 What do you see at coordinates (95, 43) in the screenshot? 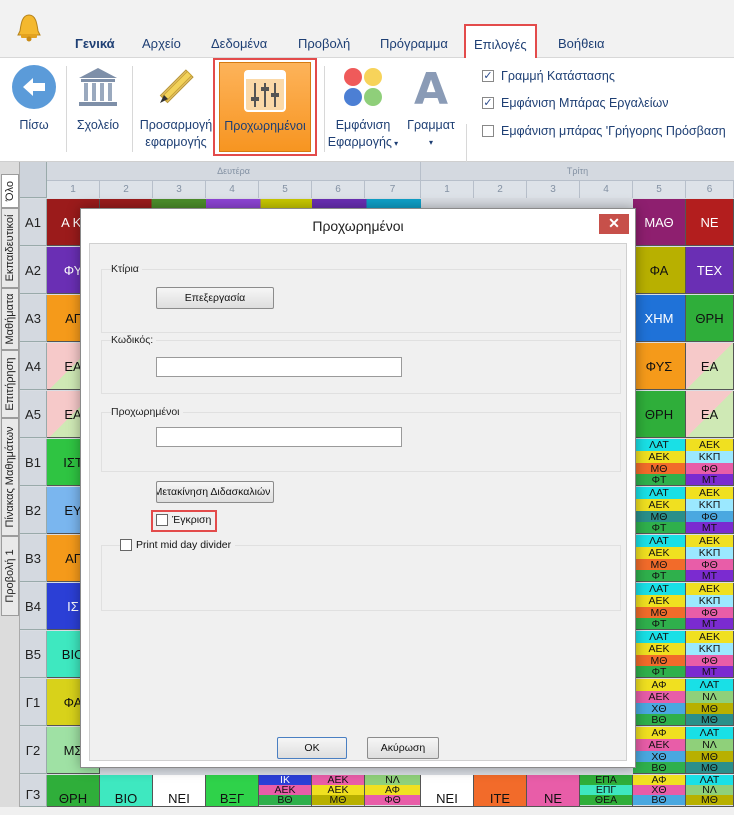
I see `tab-general: Γενικά` at bounding box center [95, 43].